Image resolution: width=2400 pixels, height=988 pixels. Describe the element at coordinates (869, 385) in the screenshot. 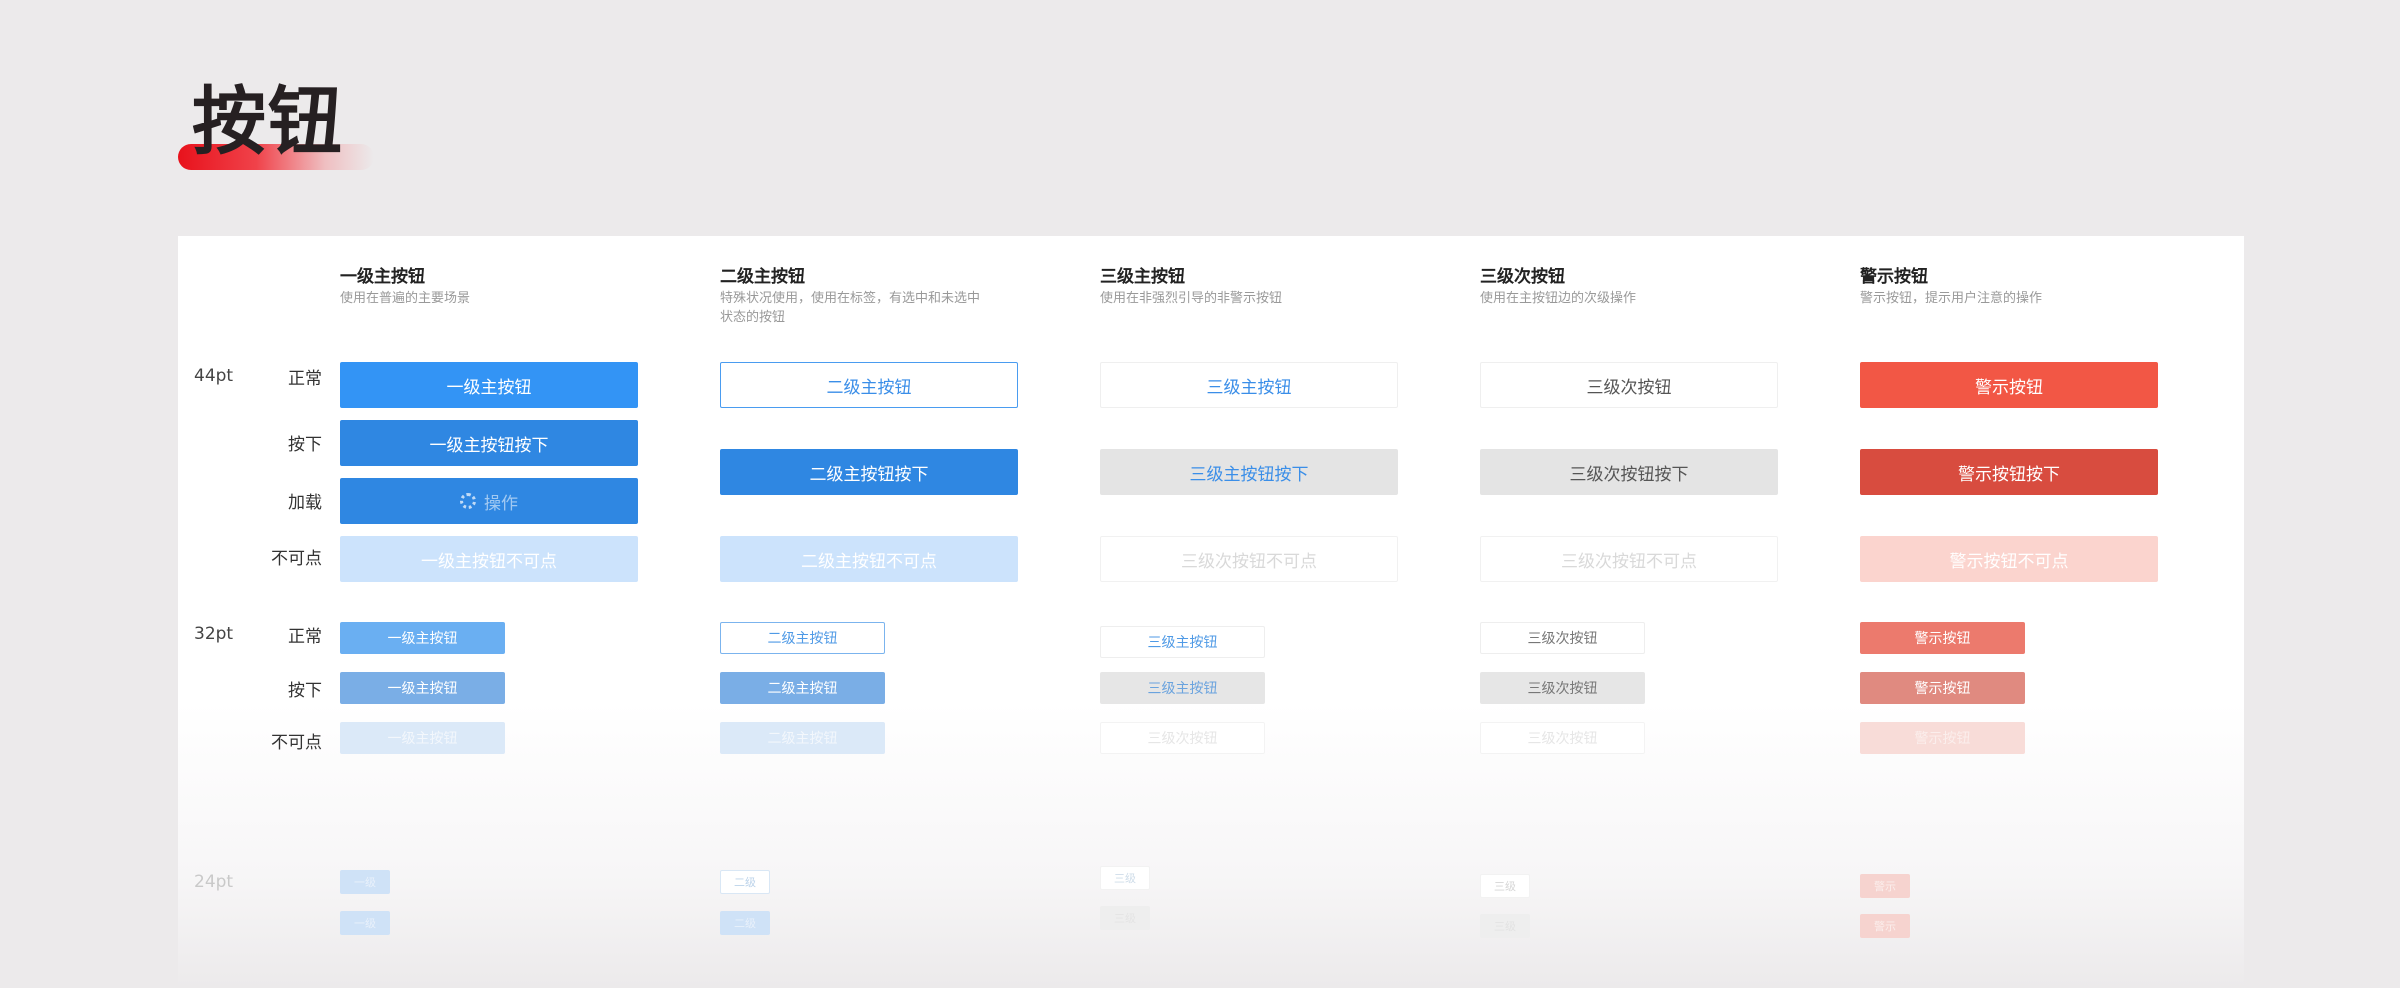

I see `secondary-button-normal: 二级主按钮` at that location.